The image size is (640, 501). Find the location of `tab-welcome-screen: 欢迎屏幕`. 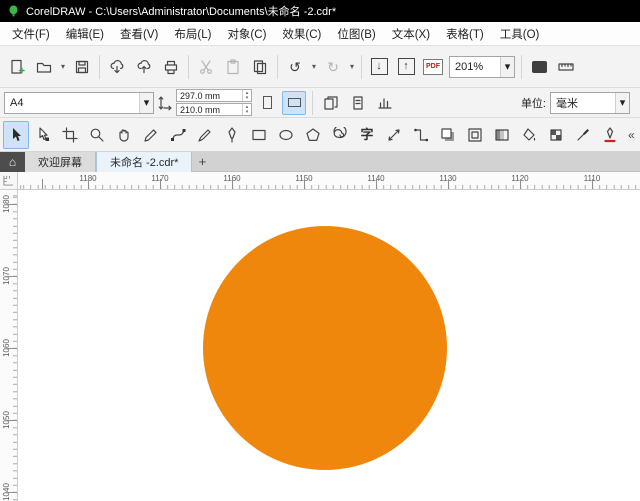

tab-welcome-screen: 欢迎屏幕 is located at coordinates (60, 161).